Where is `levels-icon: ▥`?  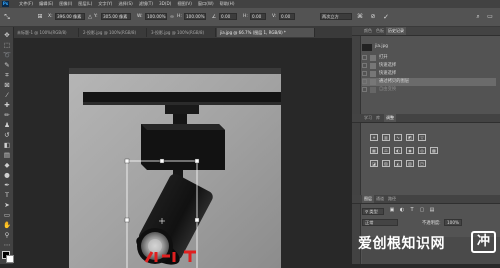 levels-icon: ▥ is located at coordinates (386, 137).